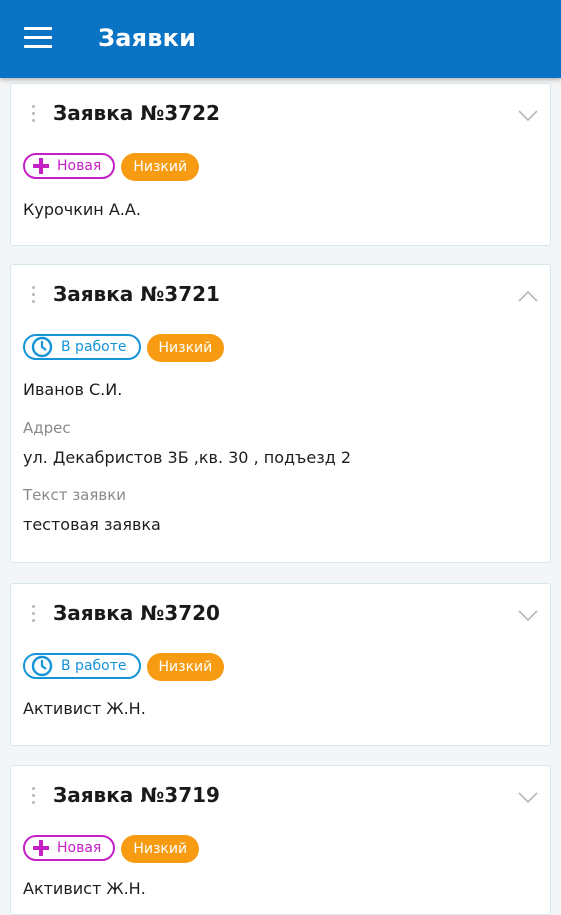  I want to click on menu-icon, so click(38, 38).